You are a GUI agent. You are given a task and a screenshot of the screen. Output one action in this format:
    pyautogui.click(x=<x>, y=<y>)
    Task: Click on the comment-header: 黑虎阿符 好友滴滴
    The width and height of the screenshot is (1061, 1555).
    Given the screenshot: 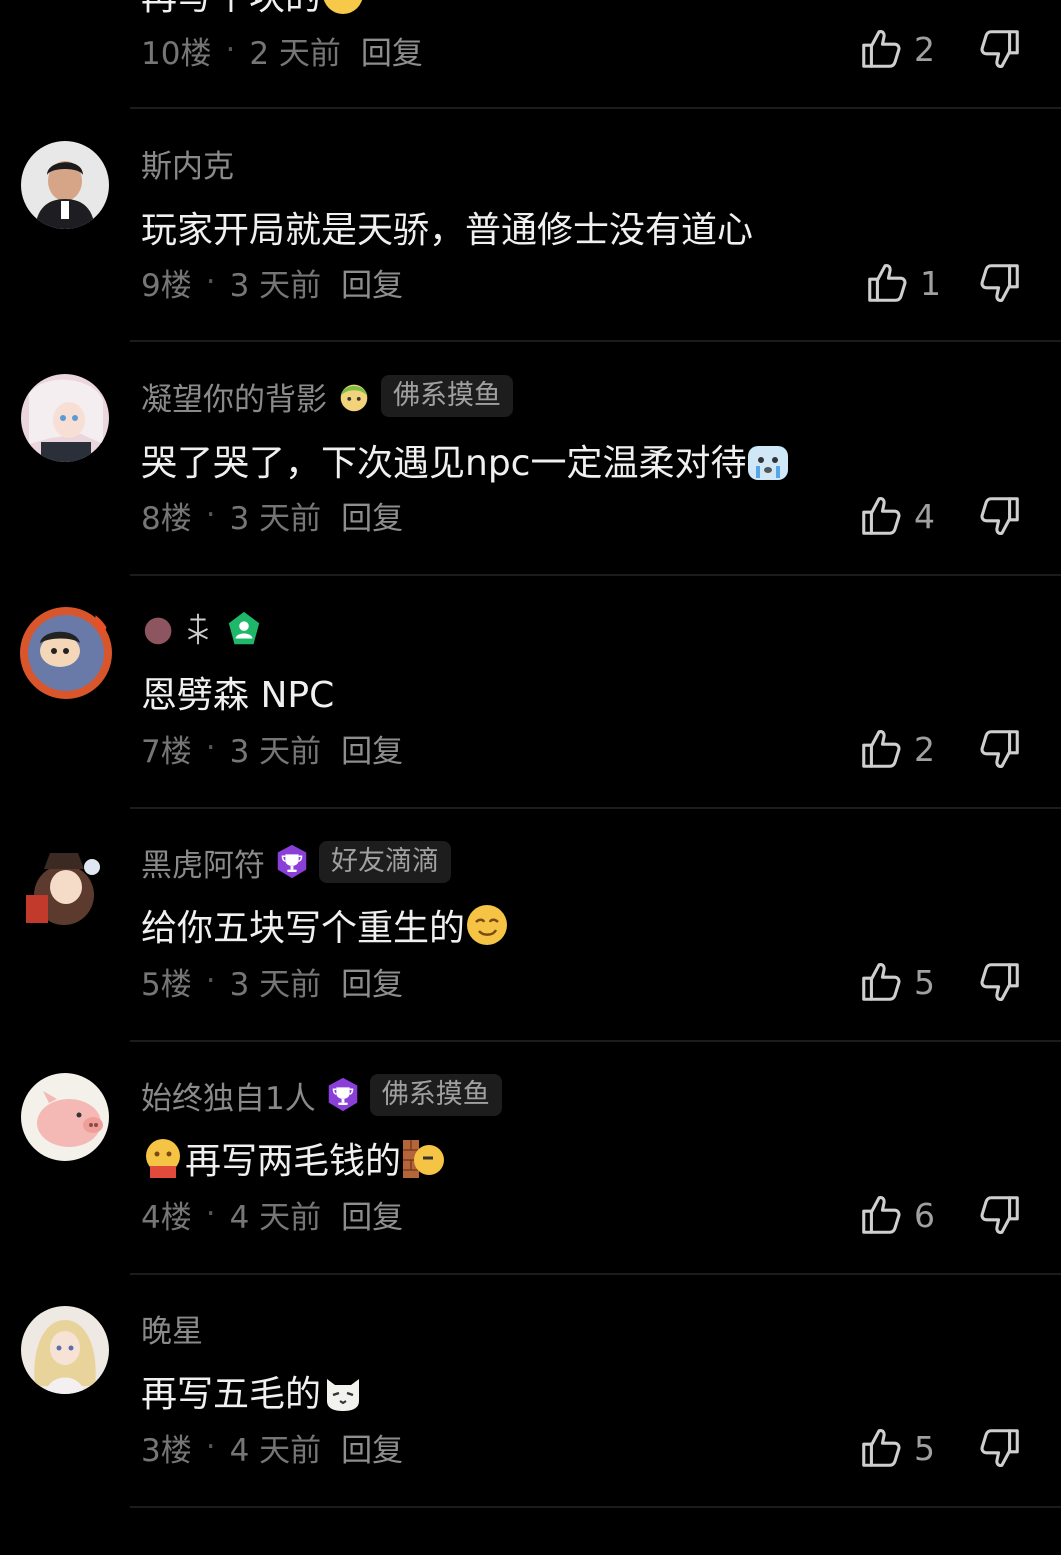 What is the action you would take?
    pyautogui.click(x=296, y=862)
    